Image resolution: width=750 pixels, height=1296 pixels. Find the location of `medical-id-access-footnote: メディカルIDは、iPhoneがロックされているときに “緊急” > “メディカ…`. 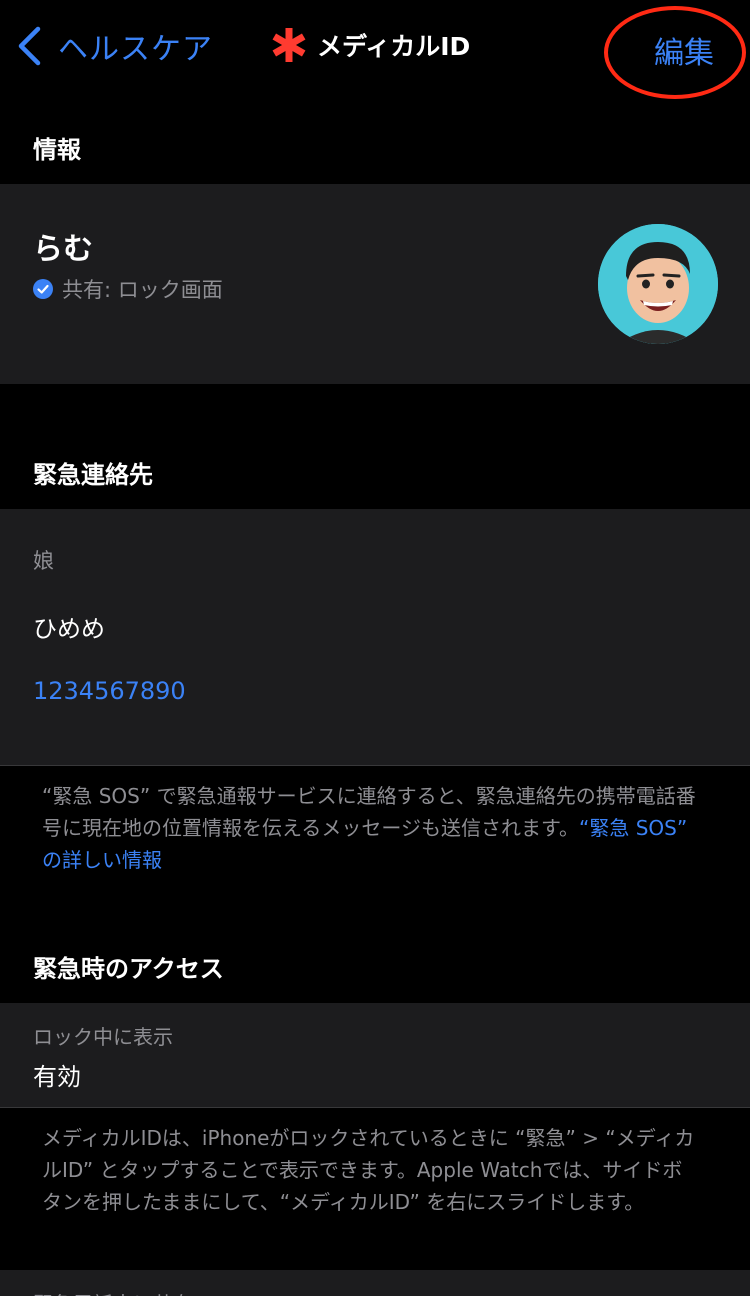

medical-id-access-footnote: メディカルIDは、iPhoneがロックされているときに “緊急” > “メディカ… is located at coordinates (368, 1170).